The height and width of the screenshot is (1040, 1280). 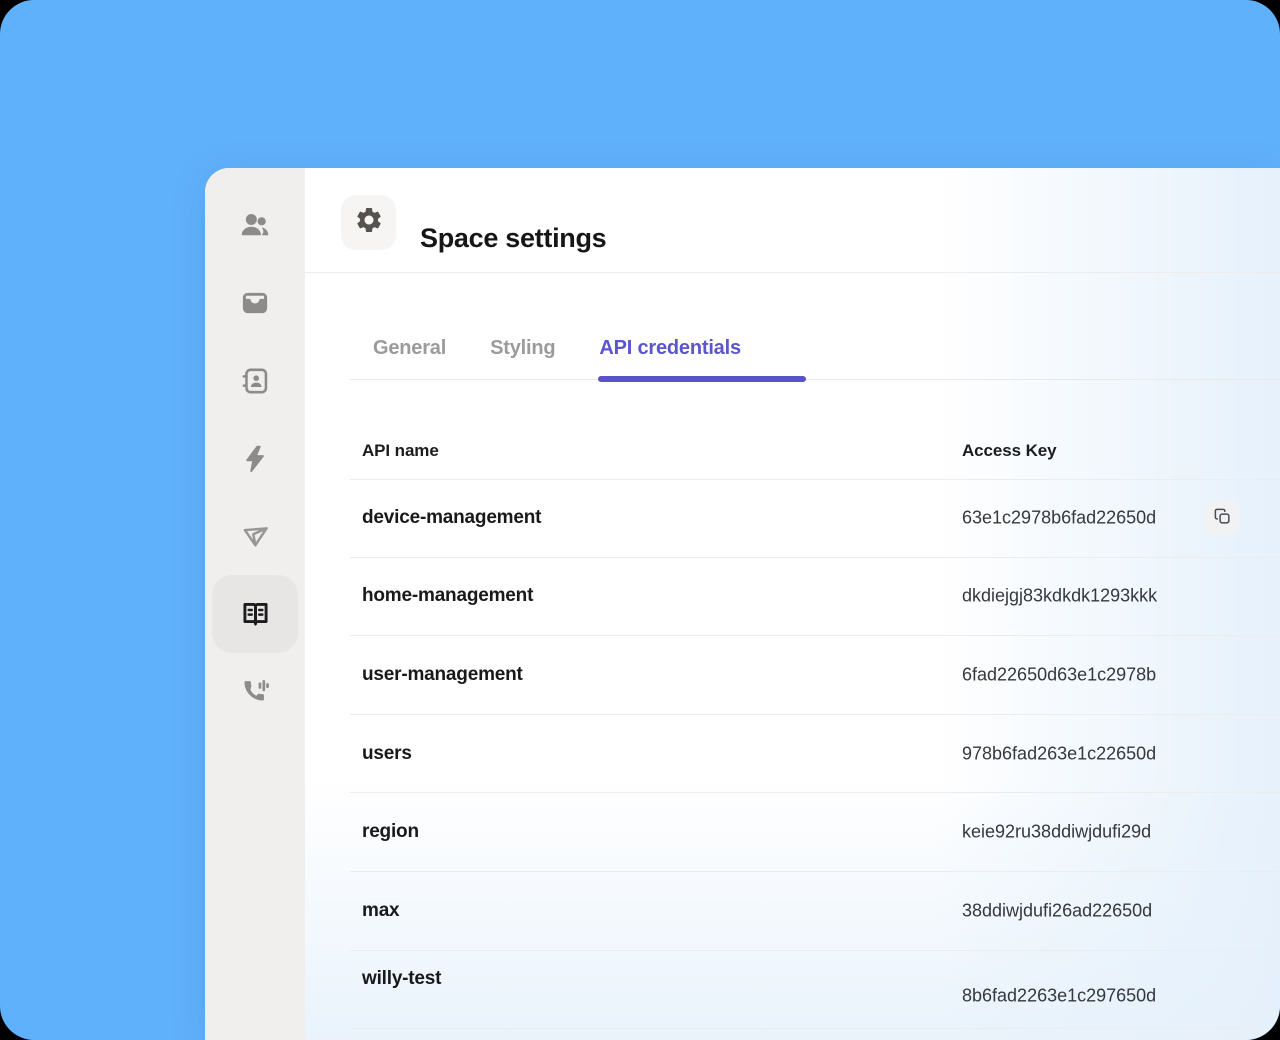 What do you see at coordinates (390, 832) in the screenshot?
I see `api-name: region` at bounding box center [390, 832].